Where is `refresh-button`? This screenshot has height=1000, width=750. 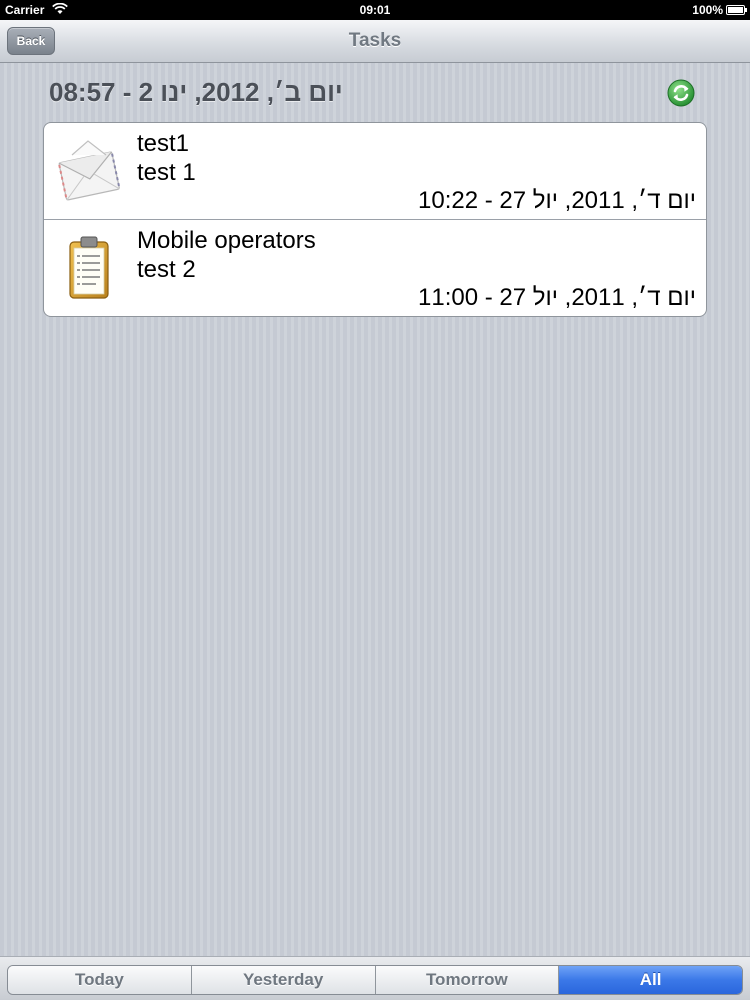
refresh-button is located at coordinates (681, 93).